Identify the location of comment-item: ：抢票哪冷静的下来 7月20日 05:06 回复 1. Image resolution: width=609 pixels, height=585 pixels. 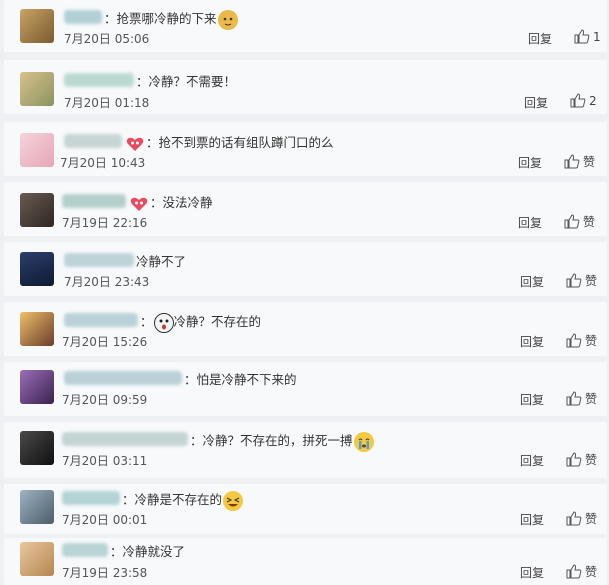
(305, 26).